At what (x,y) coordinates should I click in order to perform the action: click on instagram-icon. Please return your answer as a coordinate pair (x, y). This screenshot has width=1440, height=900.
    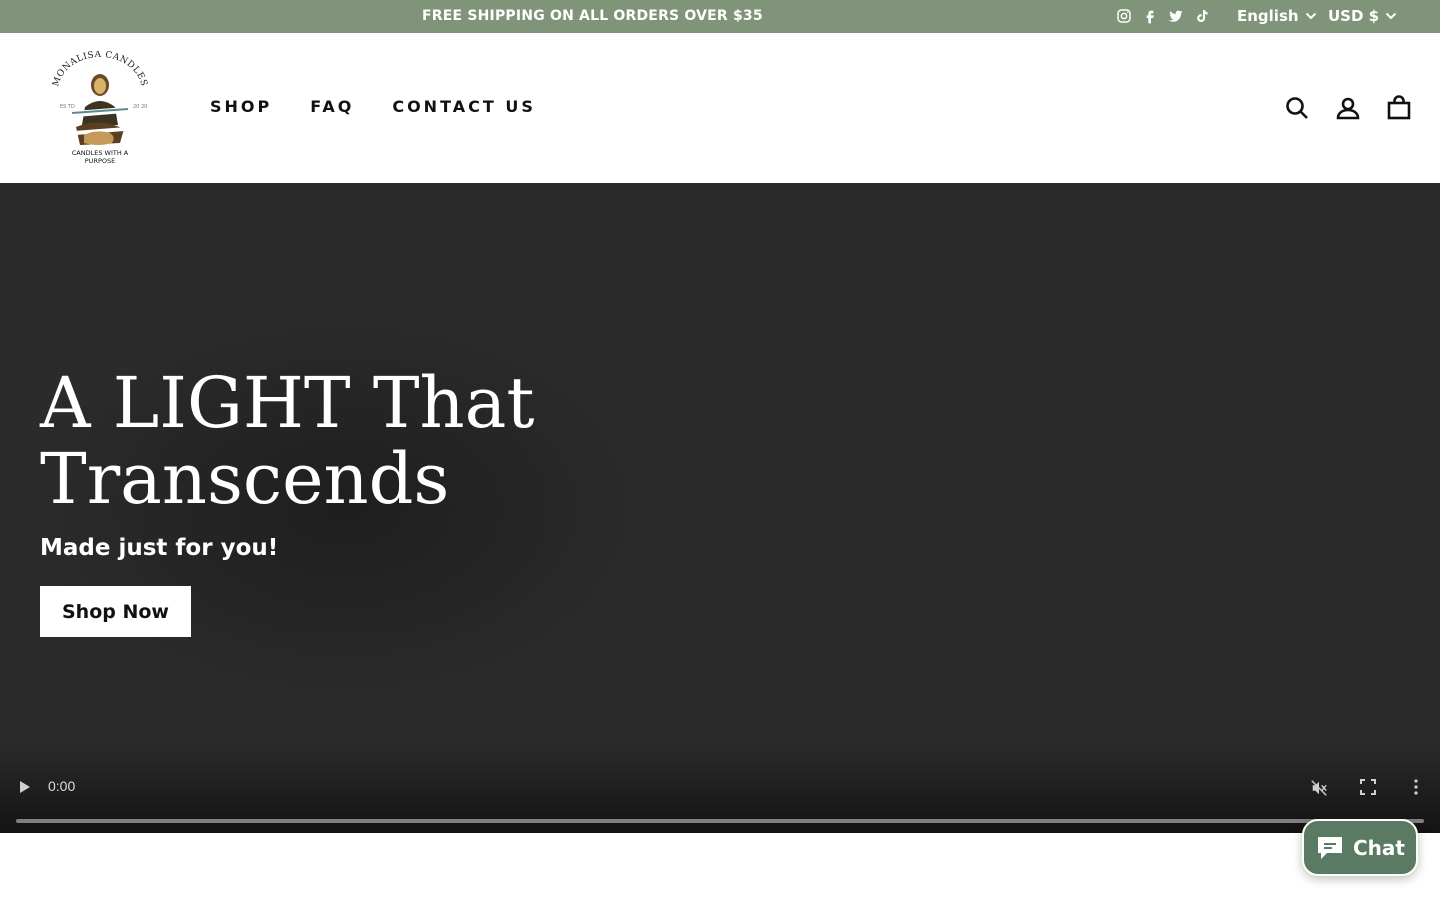
    Looking at the image, I should click on (1124, 16).